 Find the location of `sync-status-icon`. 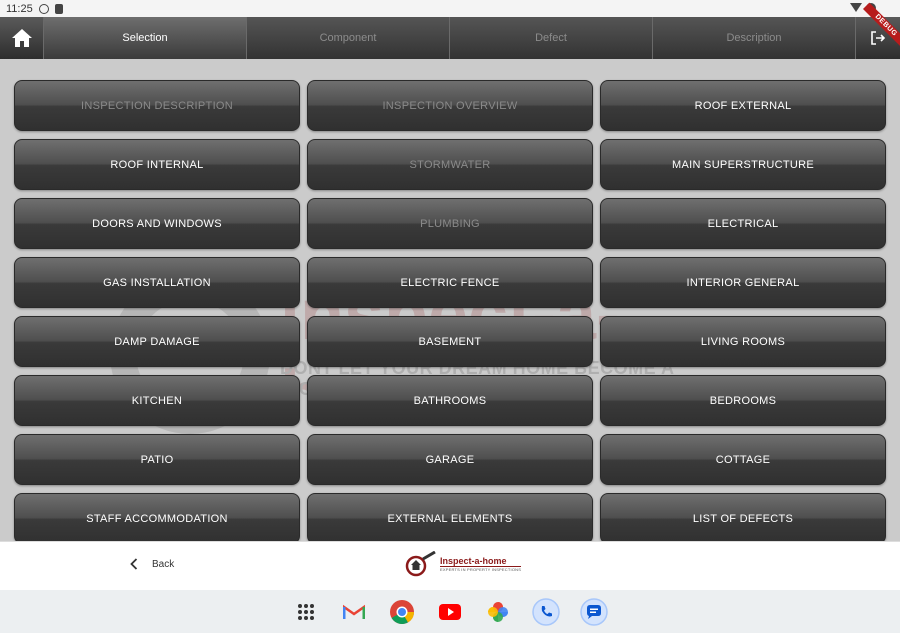

sync-status-icon is located at coordinates (43, 8).